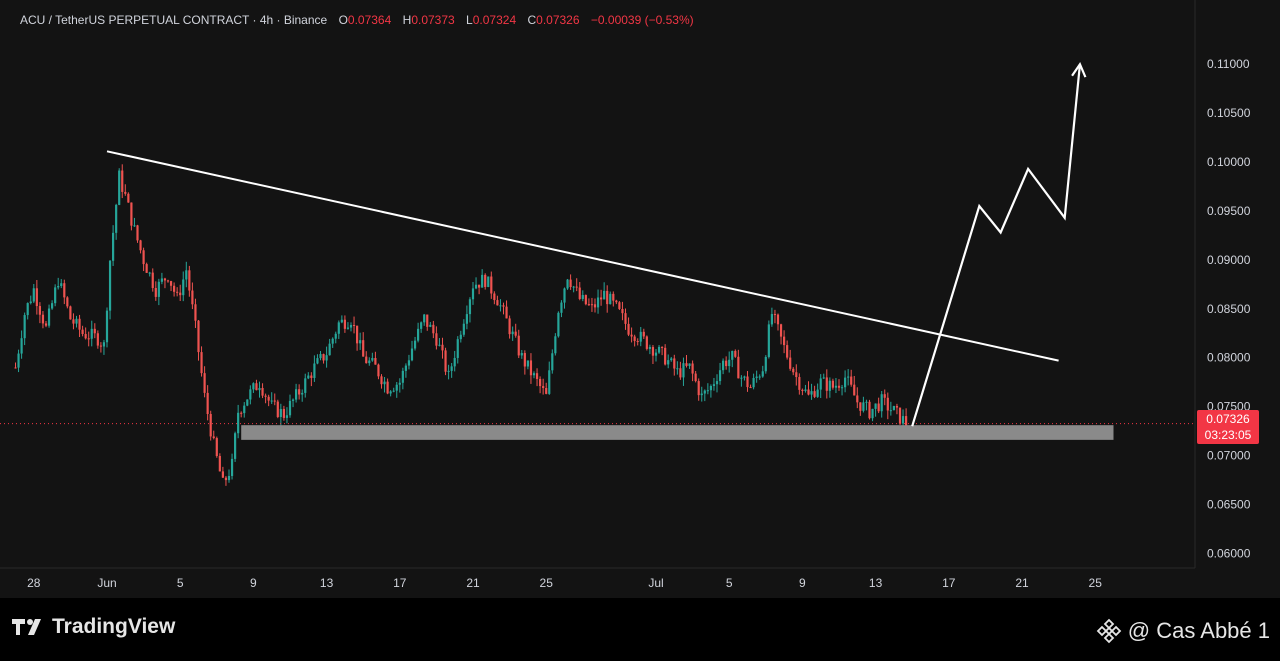 This screenshot has width=1280, height=661. What do you see at coordinates (876, 583) in the screenshot?
I see `time-tick-label: 13` at bounding box center [876, 583].